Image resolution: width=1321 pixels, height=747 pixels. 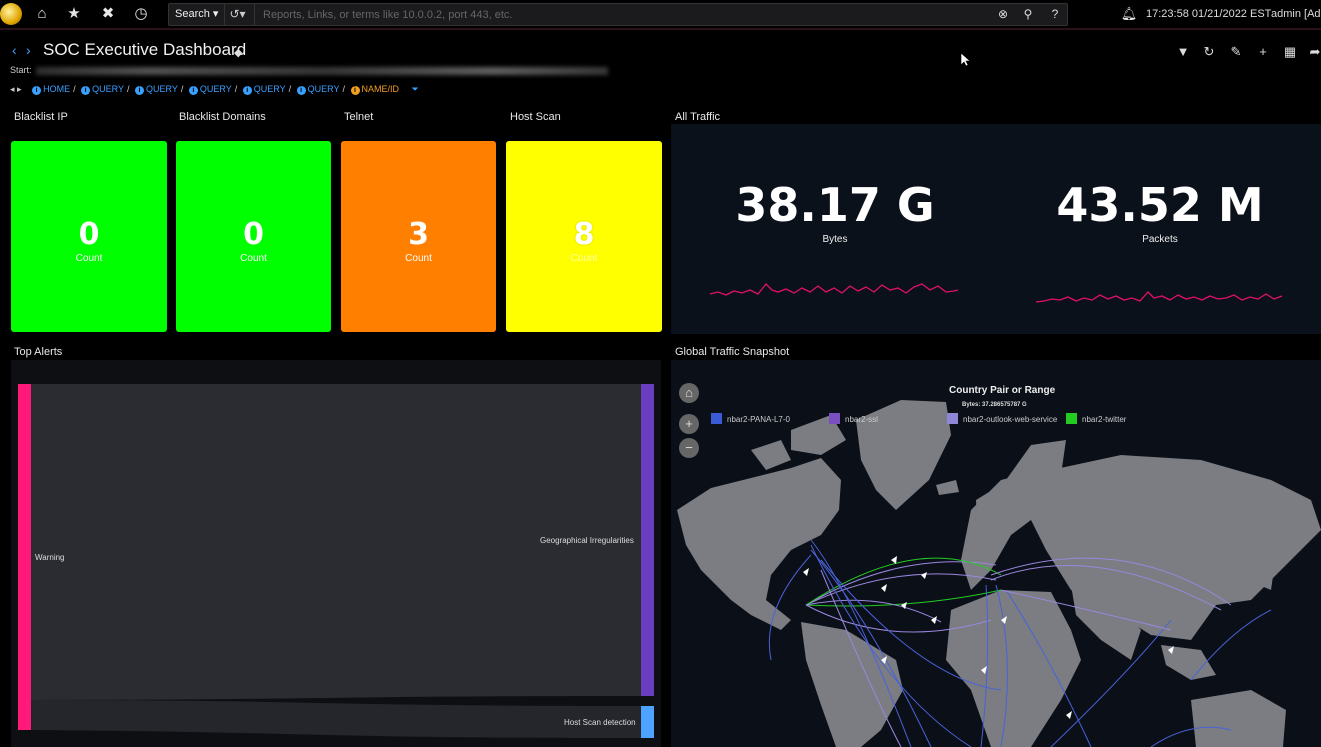 I want to click on zoom-in-icon: +, so click(x=689, y=424).